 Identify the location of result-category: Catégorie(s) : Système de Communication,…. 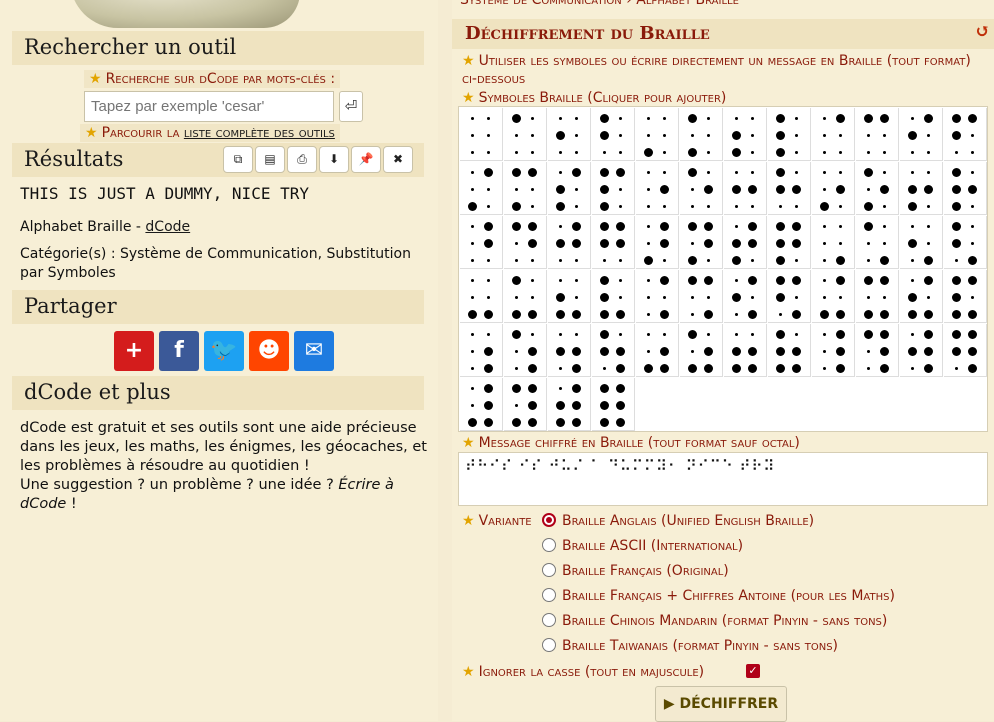
(215, 263).